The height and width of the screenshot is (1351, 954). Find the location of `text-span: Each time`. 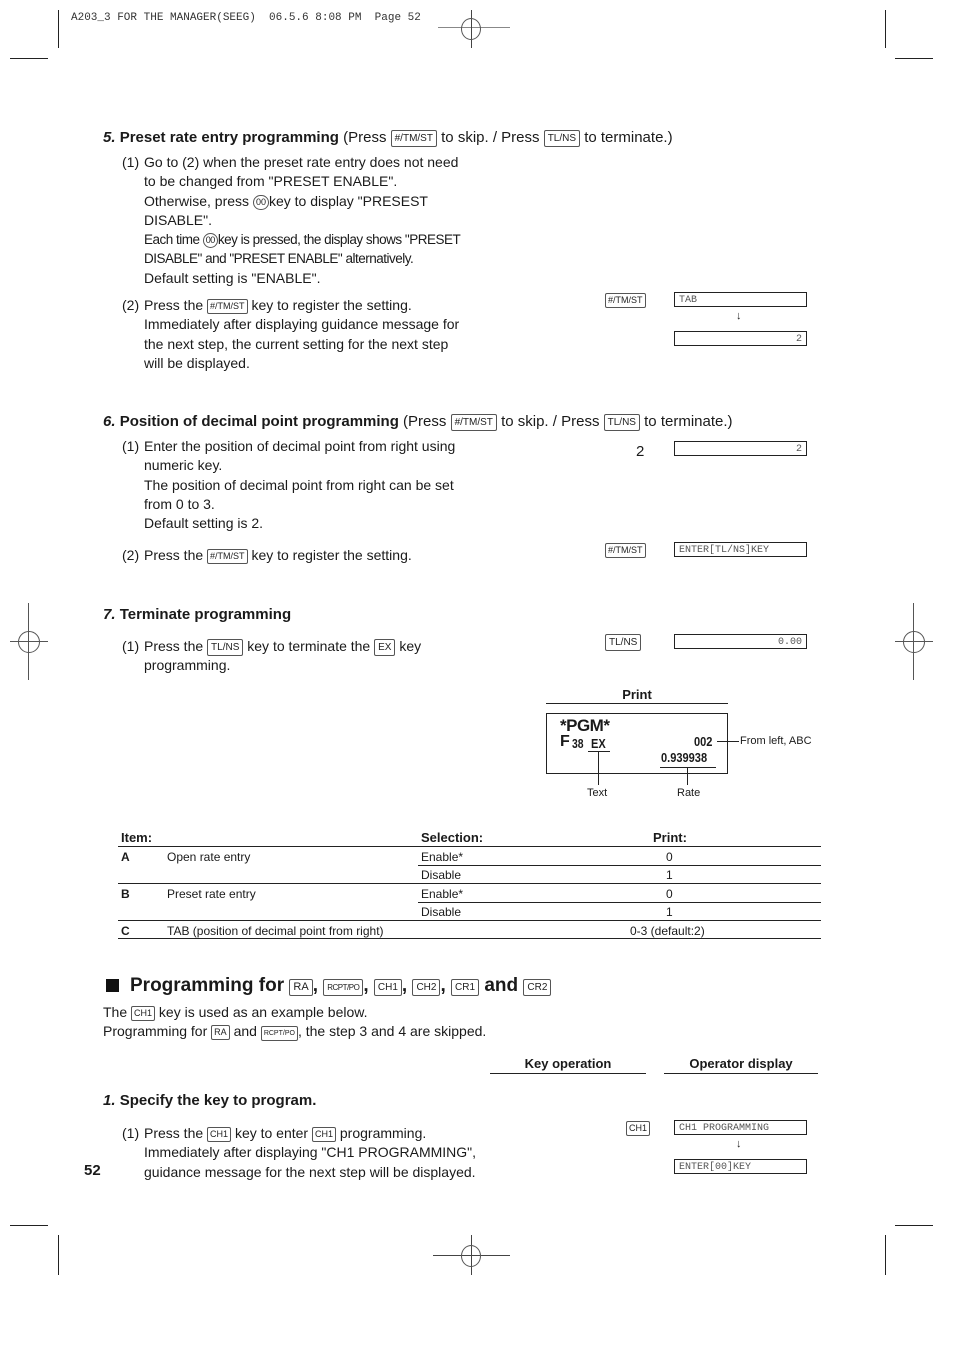

text-span: Each time is located at coordinates (172, 240).